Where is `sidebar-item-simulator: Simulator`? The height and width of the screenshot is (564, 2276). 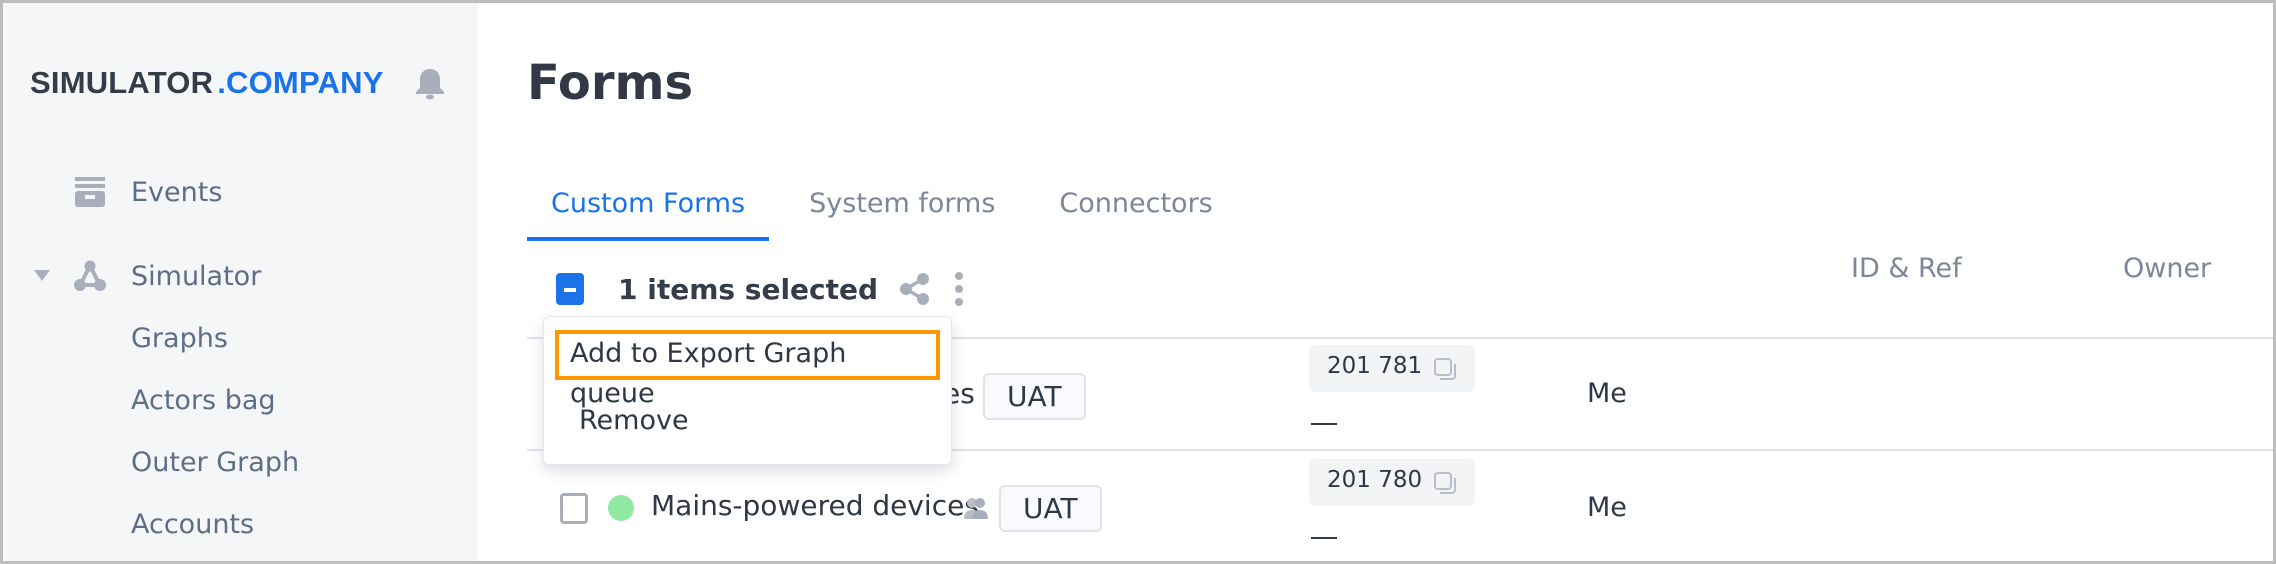
sidebar-item-simulator: Simulator is located at coordinates (167, 276).